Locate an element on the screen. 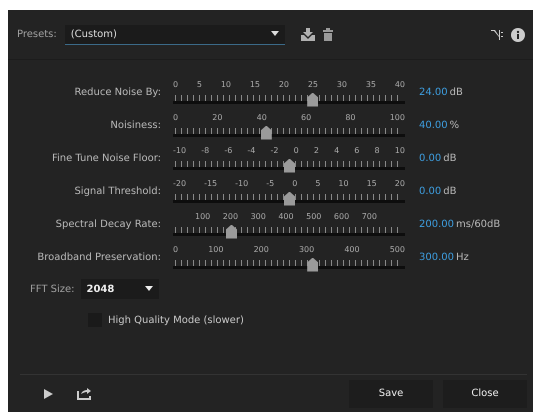 This screenshot has width=533, height=412. tick-label: 8 is located at coordinates (377, 150).